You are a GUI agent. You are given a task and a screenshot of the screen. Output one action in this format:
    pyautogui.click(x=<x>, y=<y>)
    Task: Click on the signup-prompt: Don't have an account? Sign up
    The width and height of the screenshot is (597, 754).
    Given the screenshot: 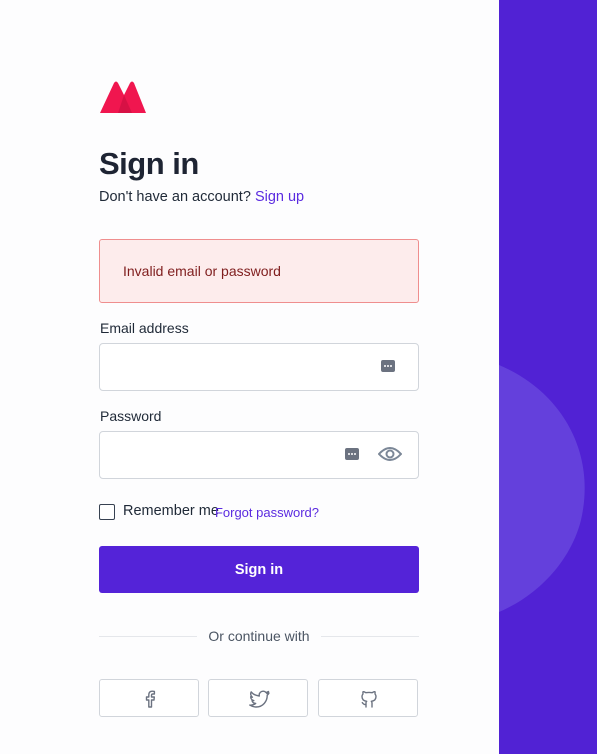 What is the action you would take?
    pyautogui.click(x=201, y=197)
    